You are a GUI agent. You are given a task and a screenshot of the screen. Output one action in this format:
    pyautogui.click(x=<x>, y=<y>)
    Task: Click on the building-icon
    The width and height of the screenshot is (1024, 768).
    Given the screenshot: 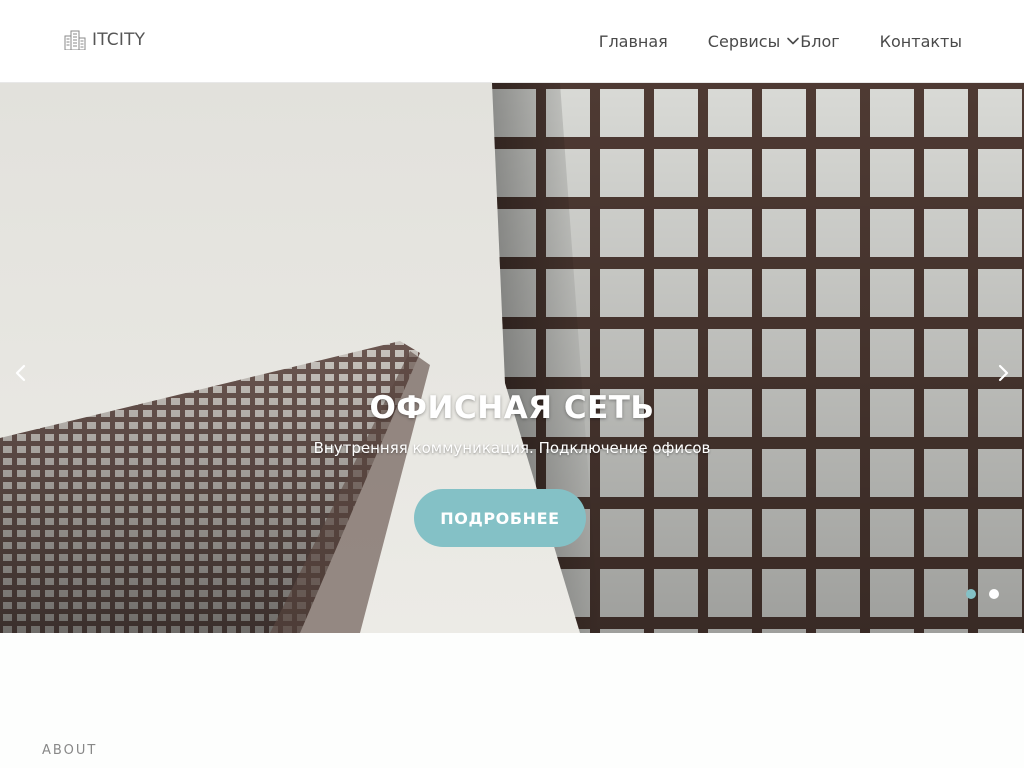 What is the action you would take?
    pyautogui.click(x=75, y=40)
    